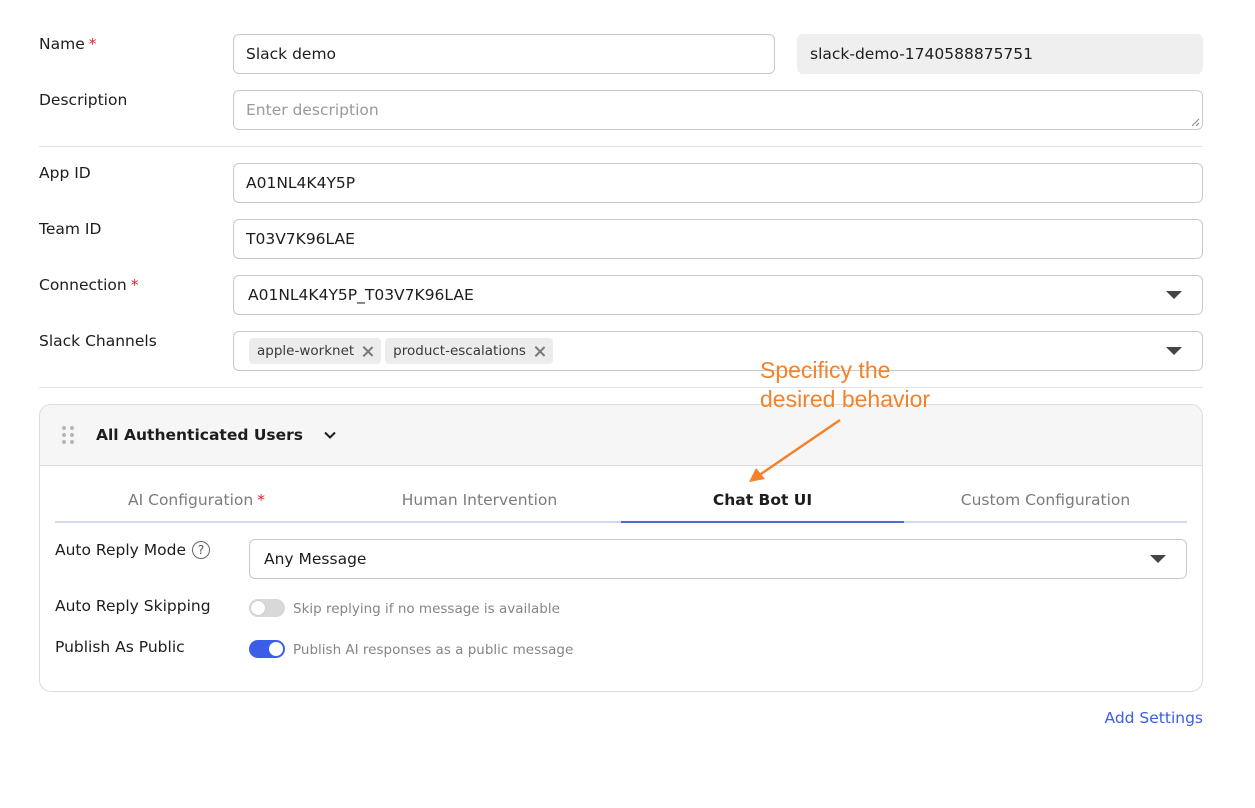 The image size is (1255, 808). I want to click on connection-select: A01NL4K4Y5P_T03V7K96LAE, so click(718, 295).